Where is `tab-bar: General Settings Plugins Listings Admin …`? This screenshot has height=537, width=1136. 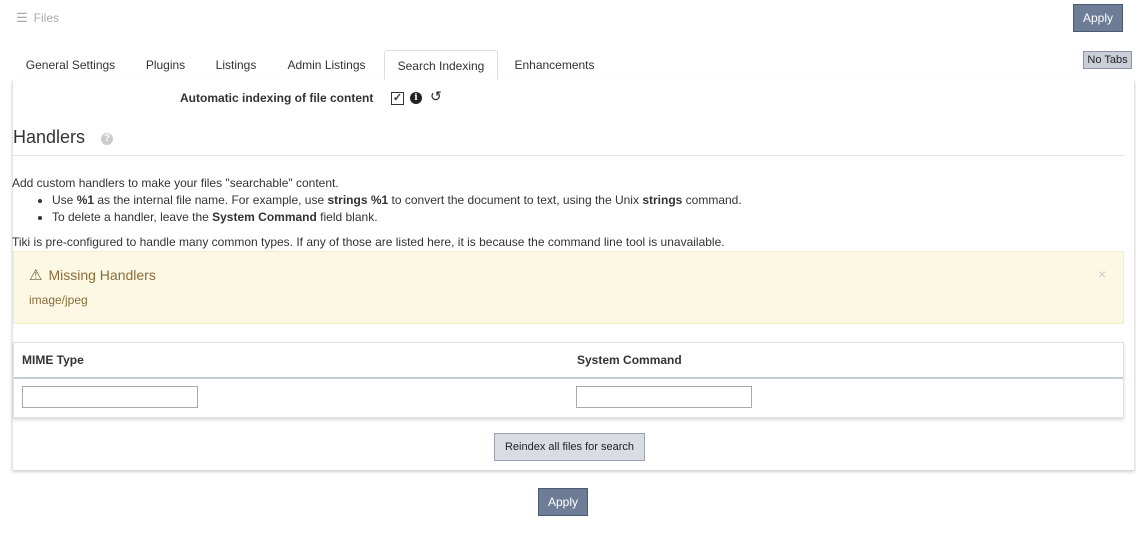 tab-bar: General Settings Plugins Listings Admin … is located at coordinates (572, 65).